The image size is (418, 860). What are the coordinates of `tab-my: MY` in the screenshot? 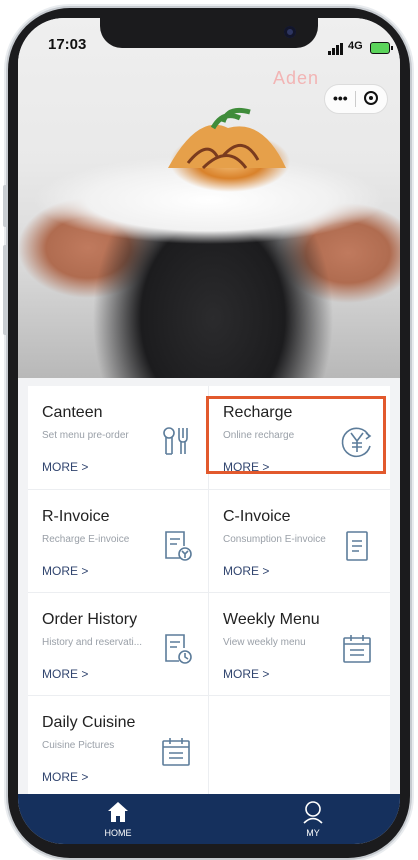 It's located at (313, 819).